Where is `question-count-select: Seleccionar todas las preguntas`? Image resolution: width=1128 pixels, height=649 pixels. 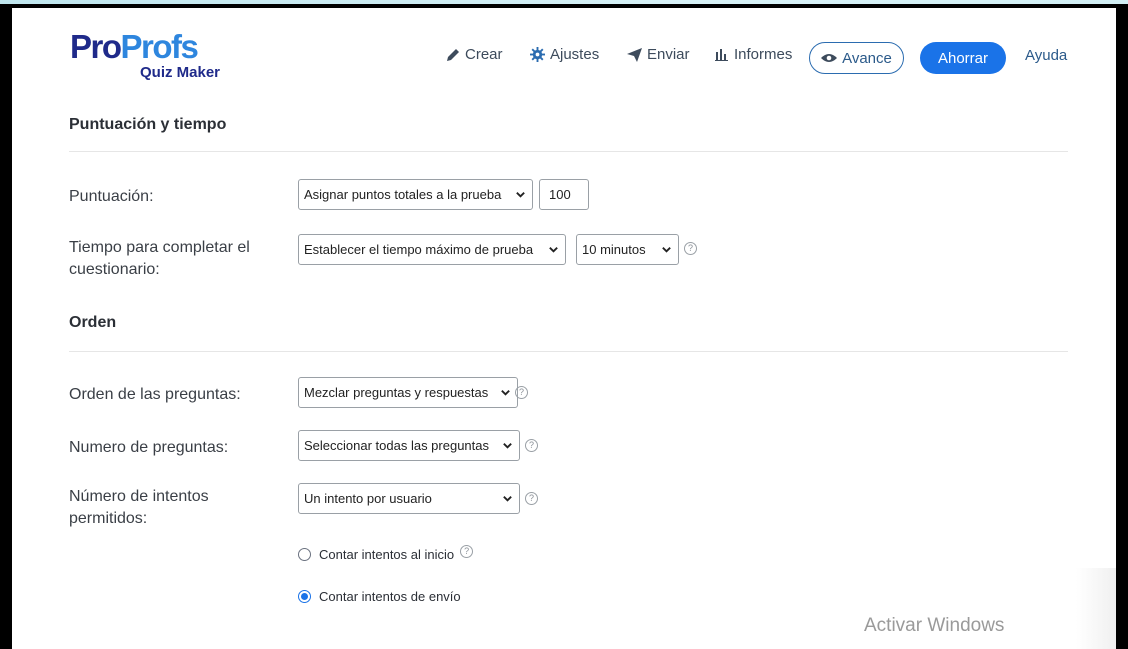 question-count-select: Seleccionar todas las preguntas is located at coordinates (409, 445).